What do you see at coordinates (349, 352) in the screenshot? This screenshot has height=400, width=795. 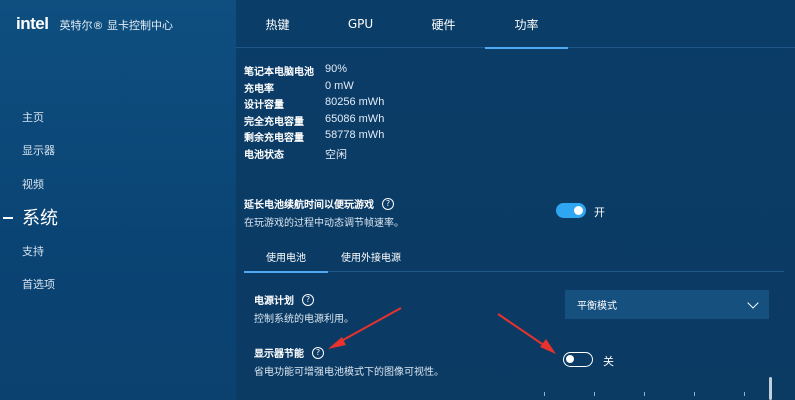 I see `setting-title: 显示器节能 ?` at bounding box center [349, 352].